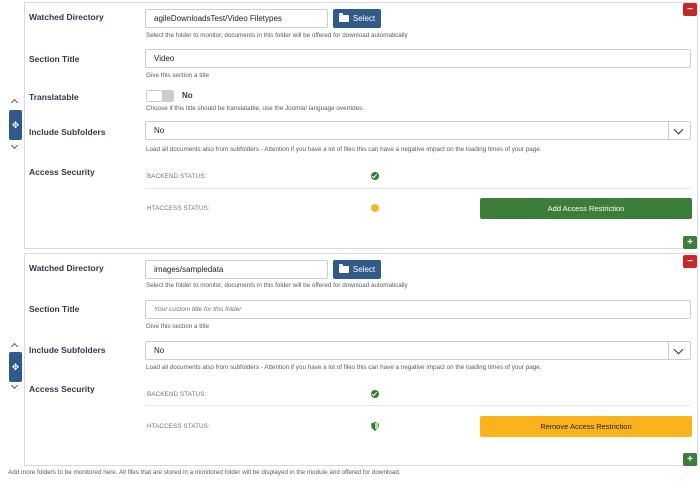  Describe the element at coordinates (187, 95) in the screenshot. I see `translatable-value: No` at that location.